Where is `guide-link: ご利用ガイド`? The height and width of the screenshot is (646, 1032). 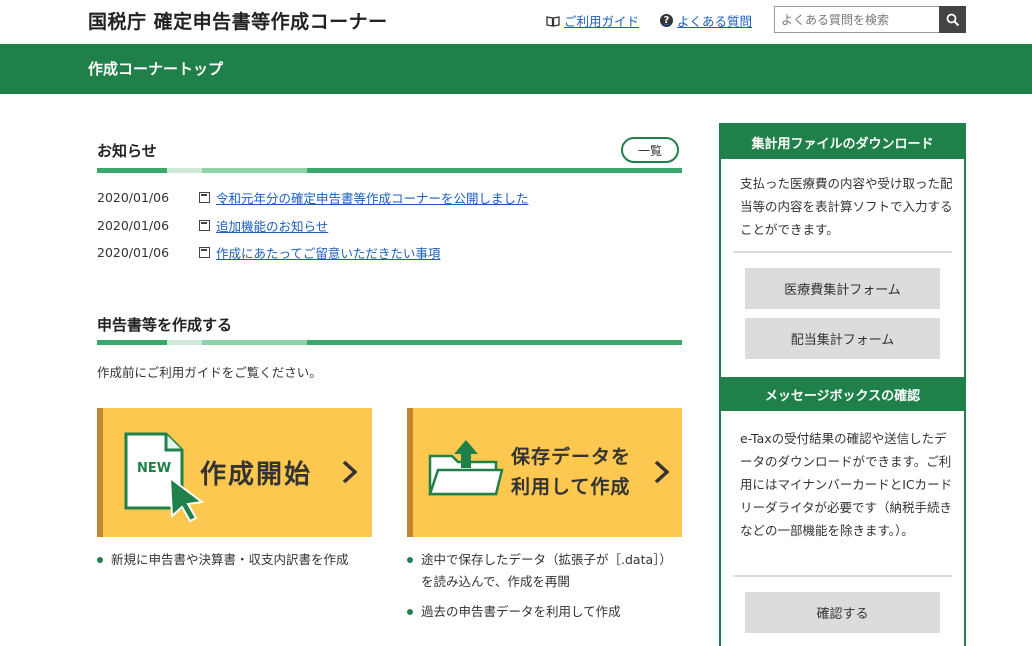 guide-link: ご利用ガイド is located at coordinates (592, 20).